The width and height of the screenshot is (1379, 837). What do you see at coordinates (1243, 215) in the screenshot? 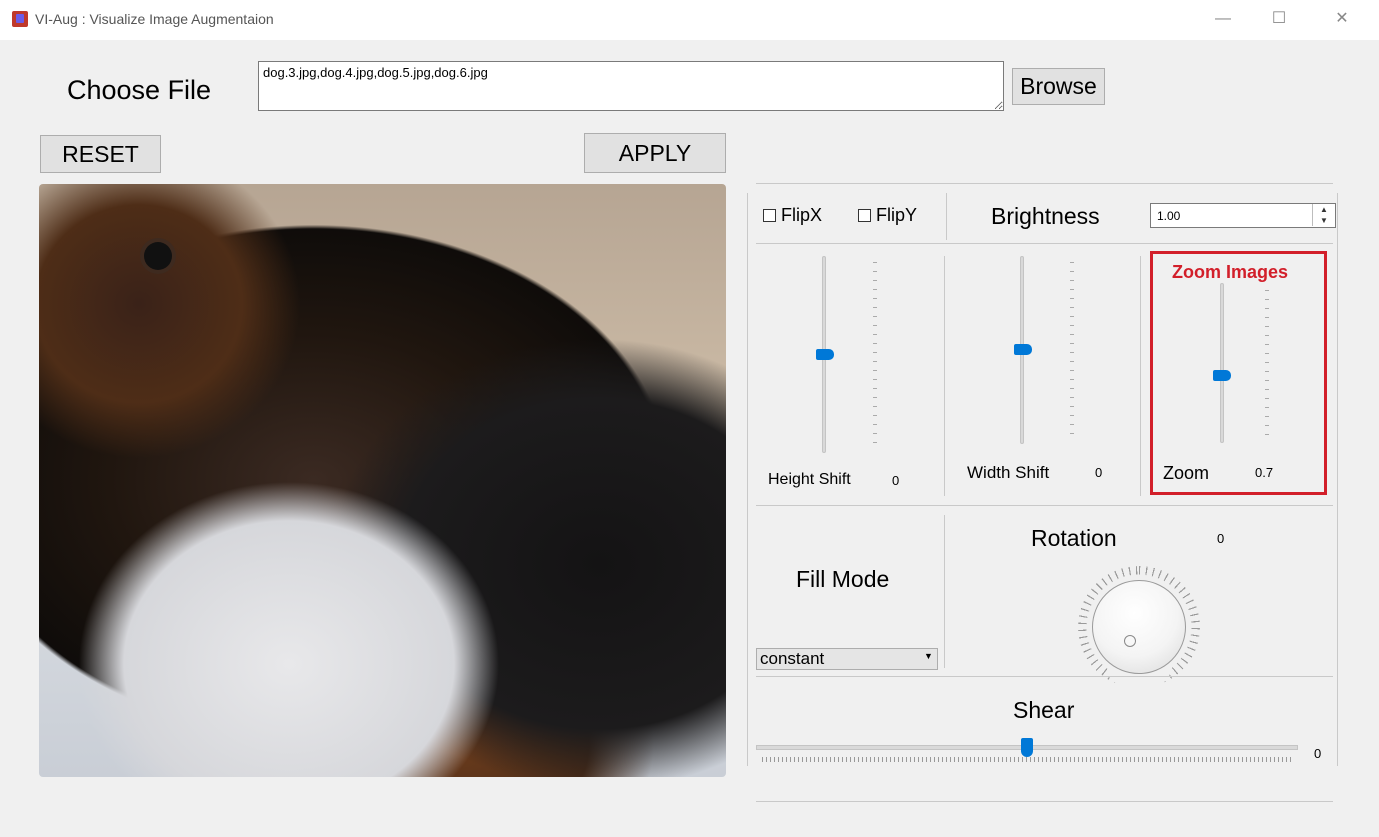
I see `brightness-spinbox: 1.00` at bounding box center [1243, 215].